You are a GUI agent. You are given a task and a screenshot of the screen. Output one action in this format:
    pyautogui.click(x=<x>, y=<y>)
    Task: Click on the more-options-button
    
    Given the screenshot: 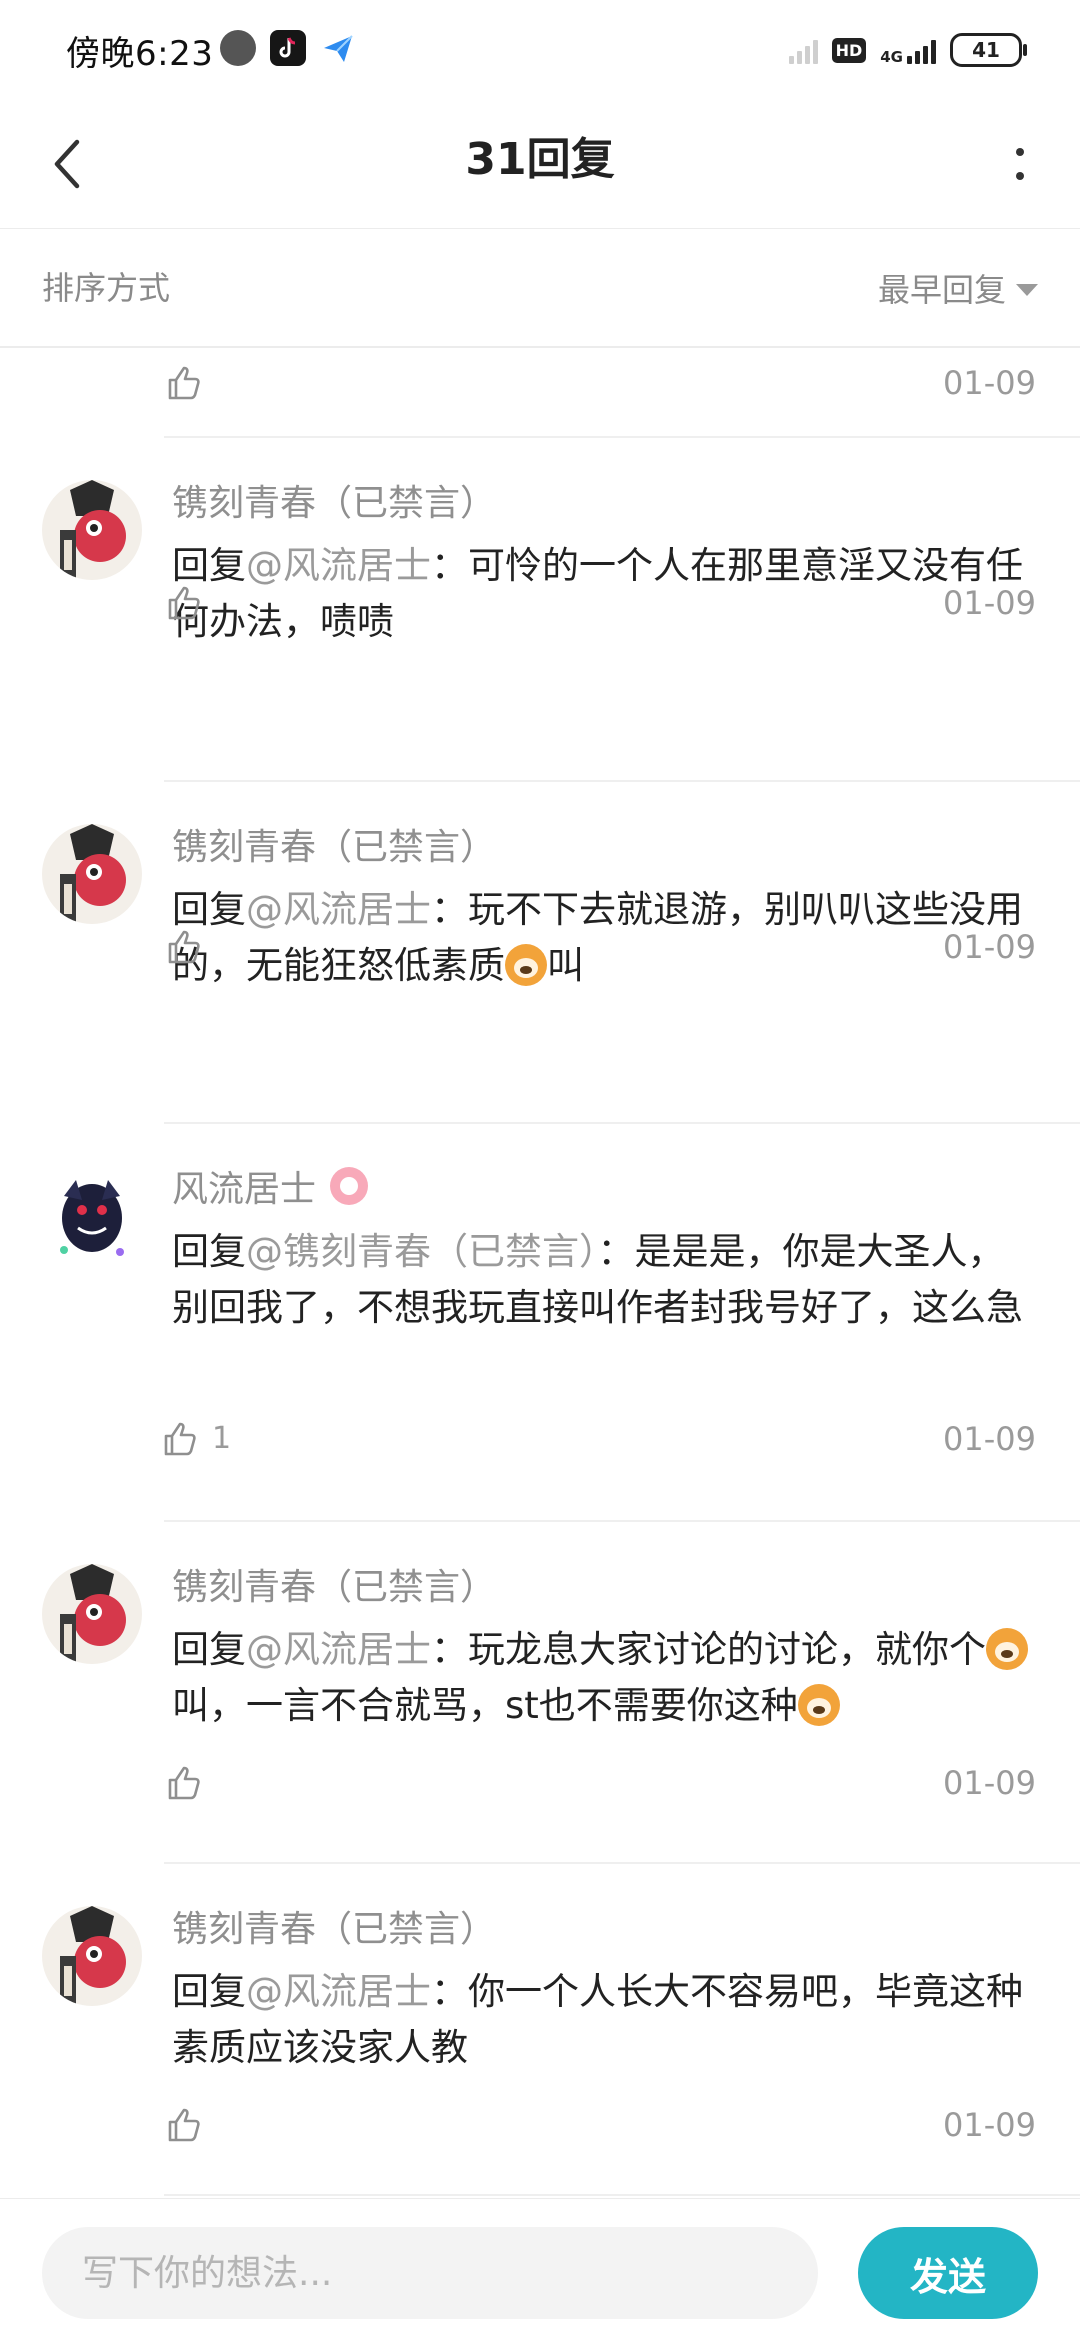 What is the action you would take?
    pyautogui.click(x=1020, y=164)
    